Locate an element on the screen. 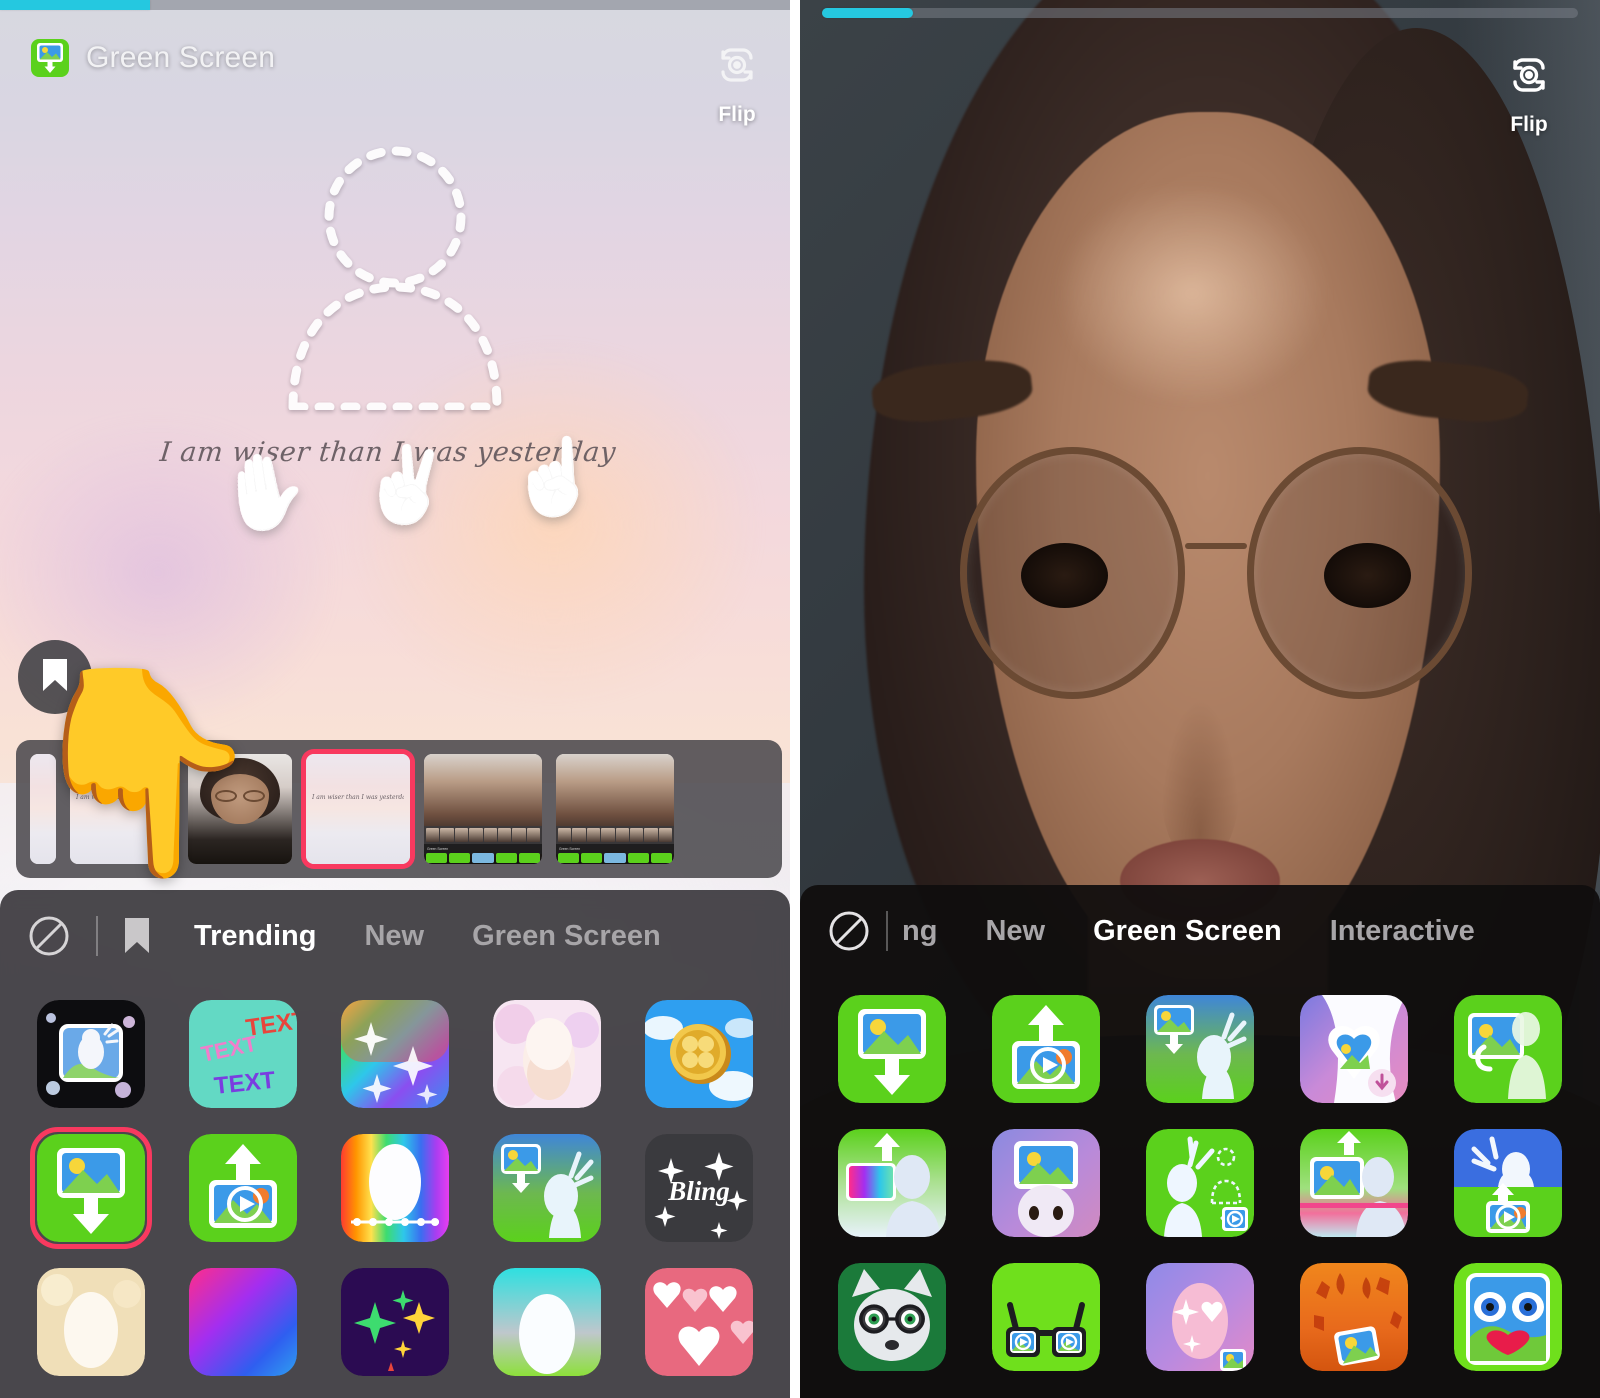 The width and height of the screenshot is (1600, 1398). effect-cream-glow is located at coordinates (91, 1322).